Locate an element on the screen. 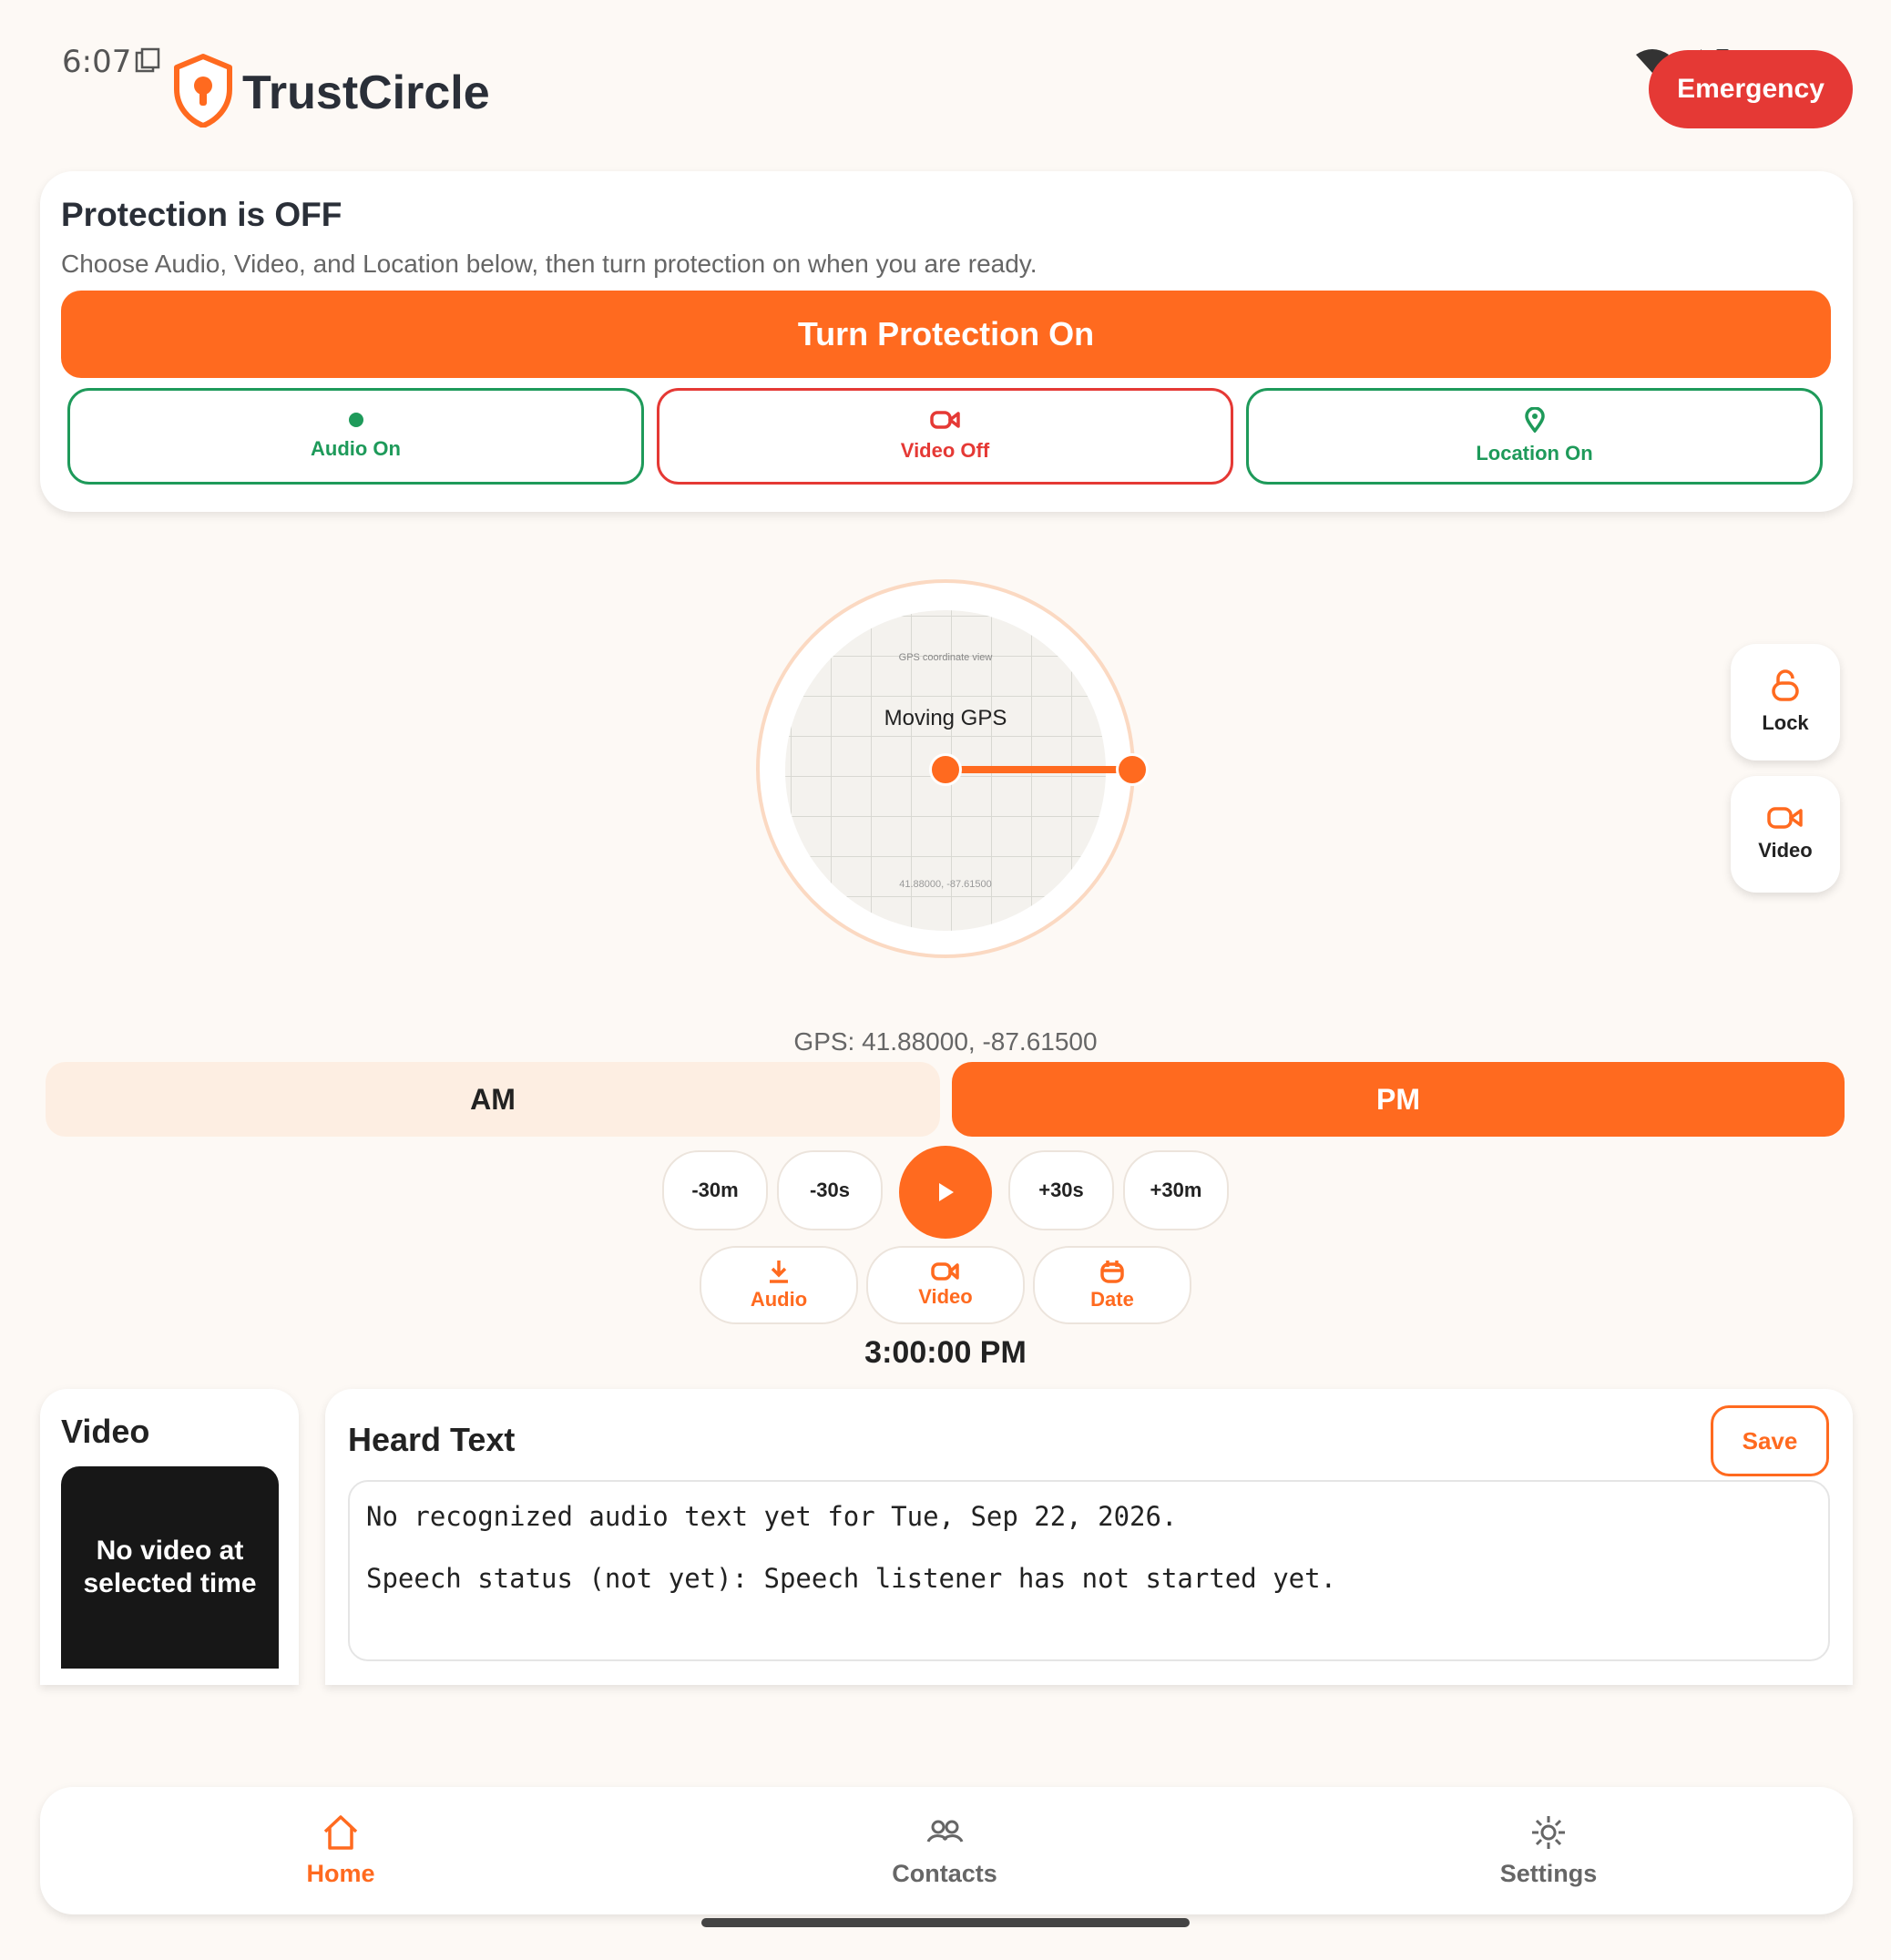  am-toggle: AM is located at coordinates (493, 1099).